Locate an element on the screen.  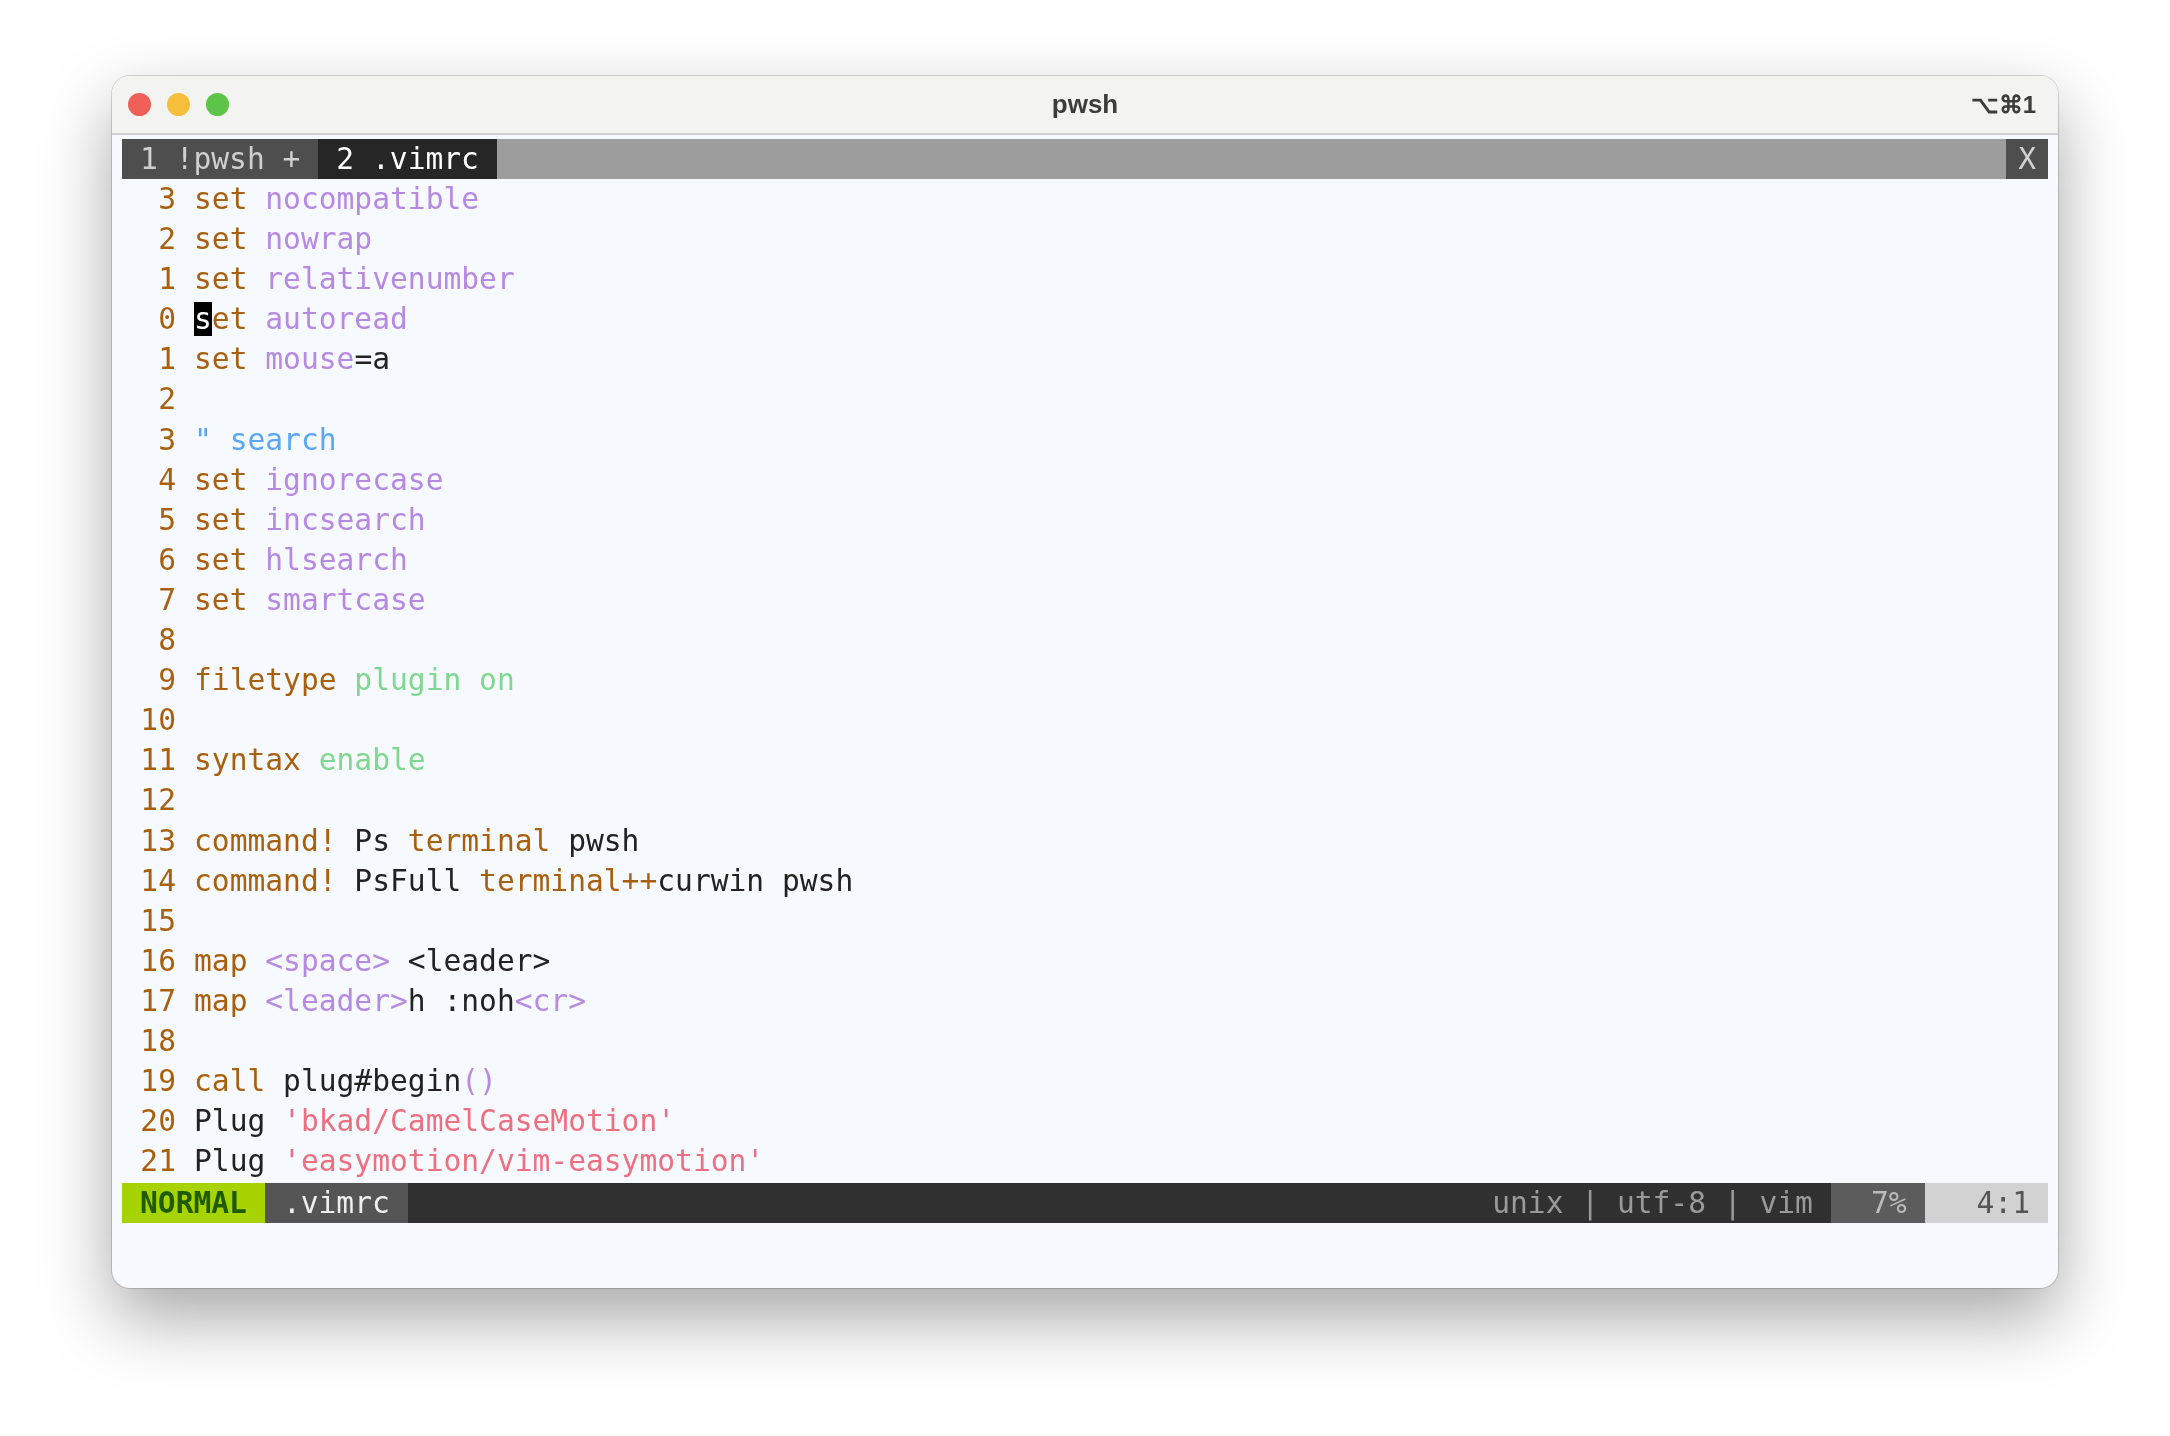
window-title: pwsh is located at coordinates (1085, 104).